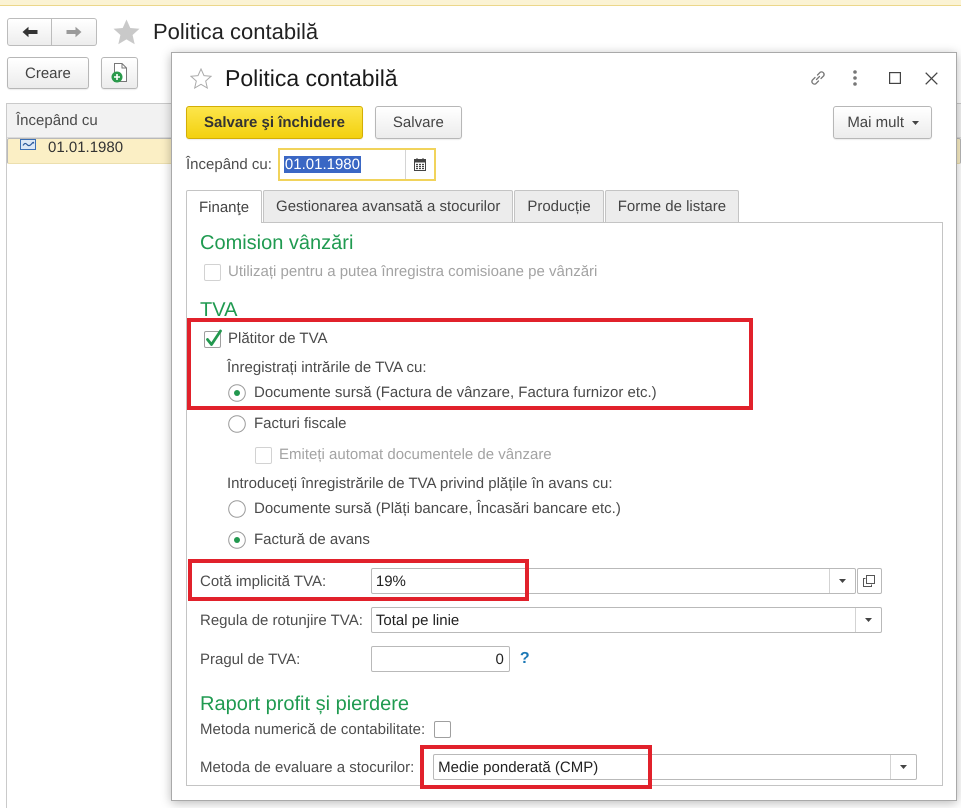 This screenshot has height=808, width=961. What do you see at coordinates (307, 767) in the screenshot?
I see `field-label: Metoda de evaluare a stocurilor:` at bounding box center [307, 767].